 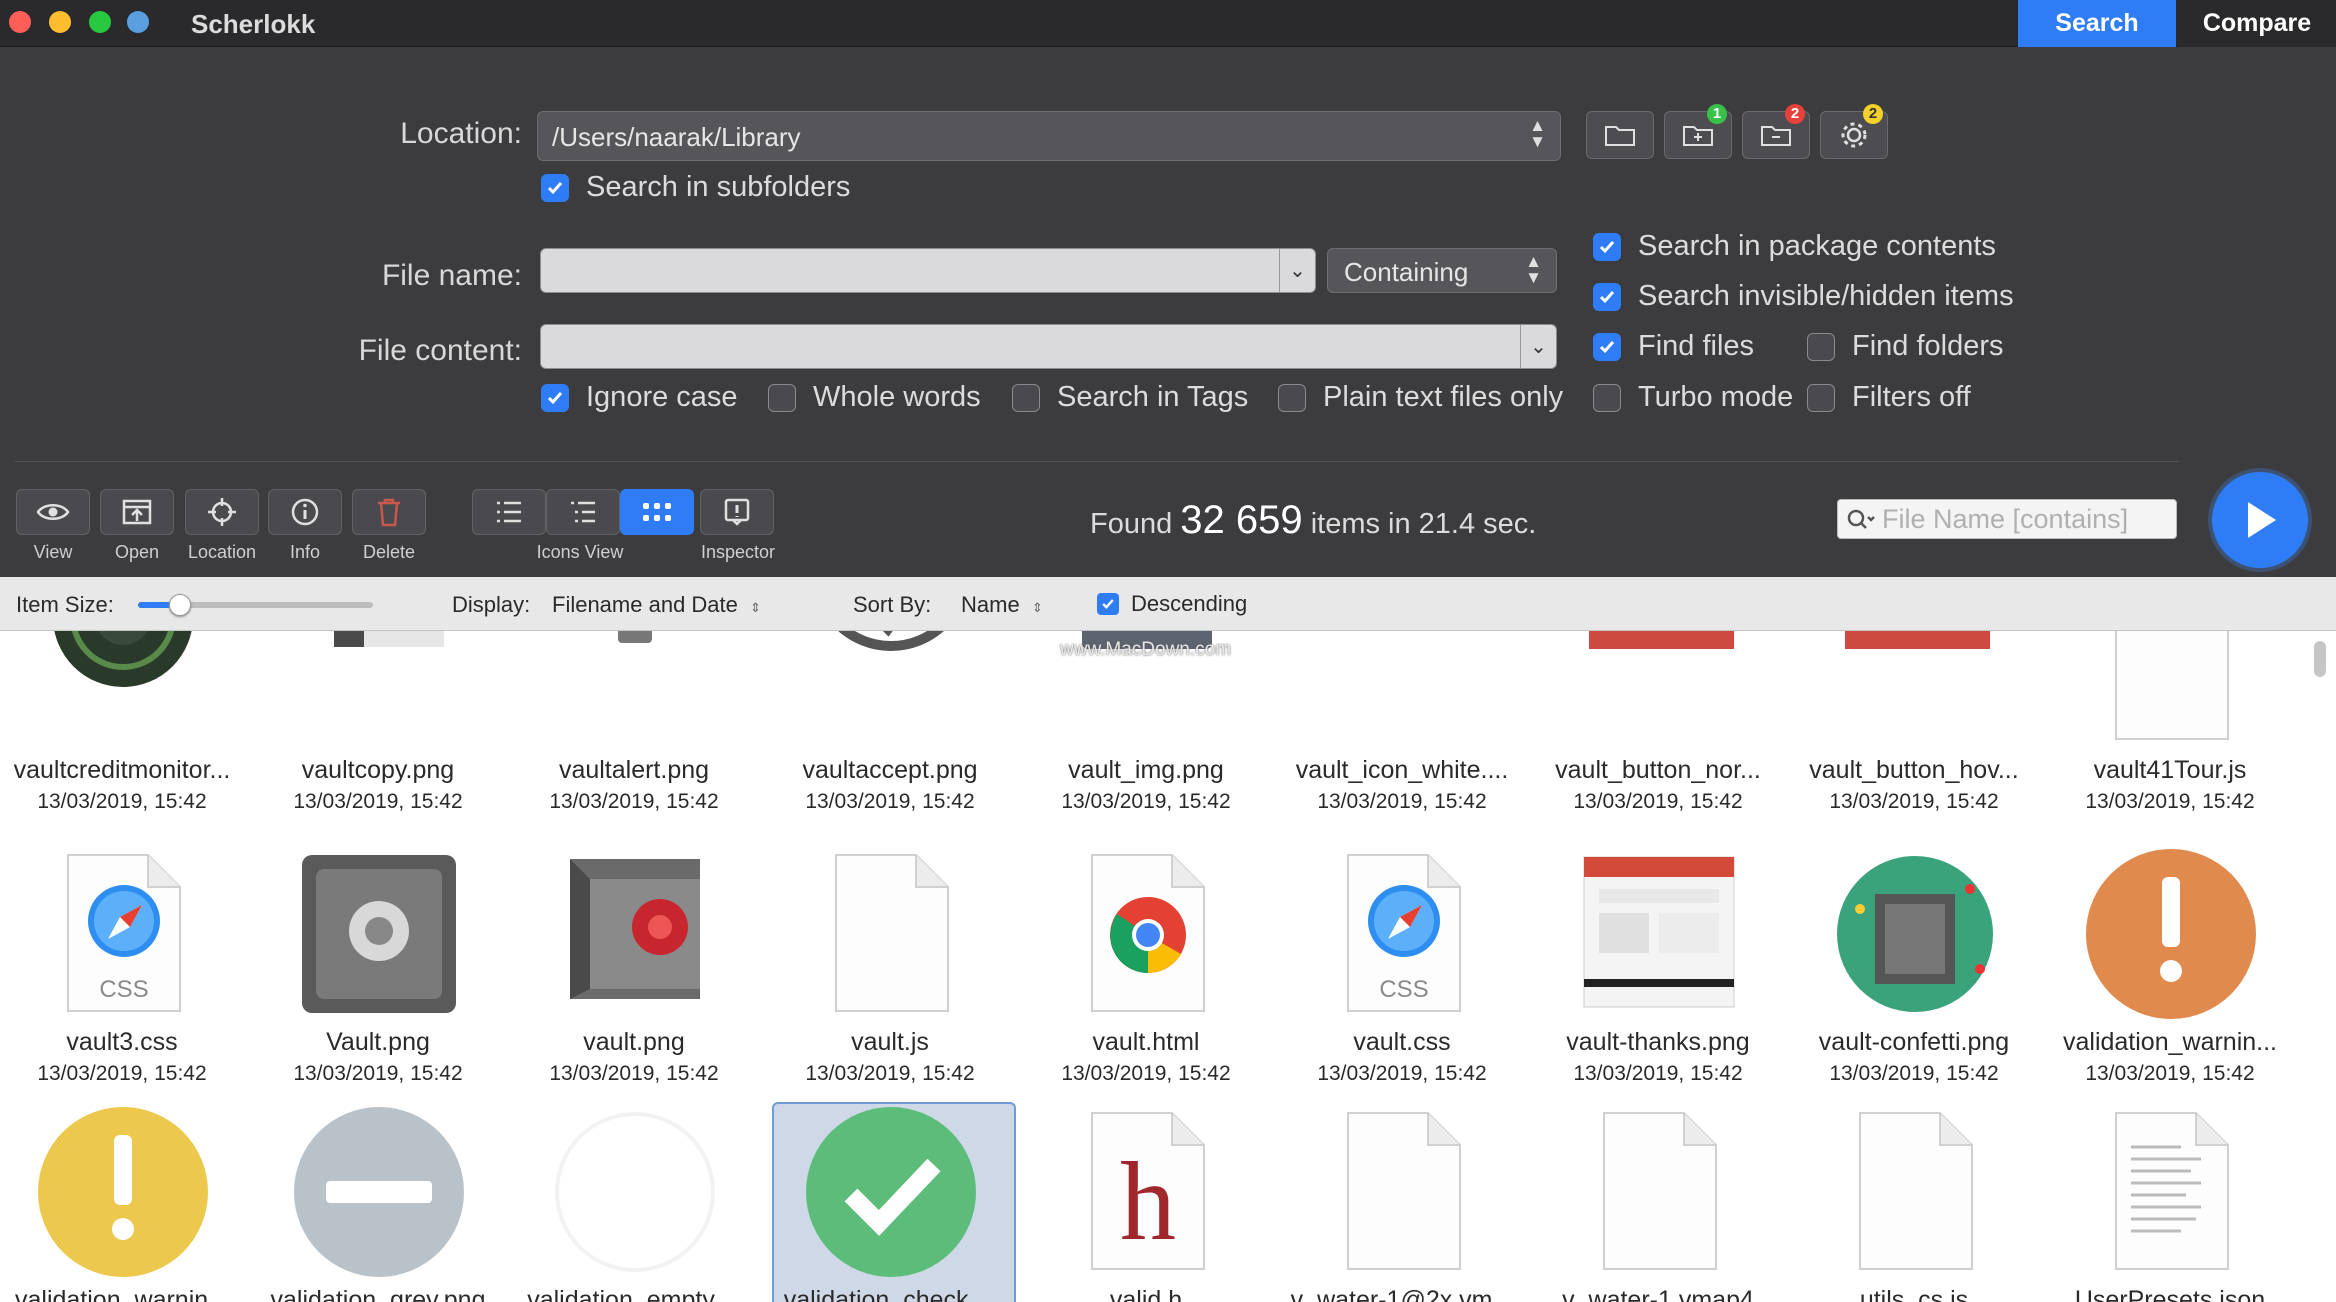 I want to click on sort-select: Name ⇕, so click(x=1002, y=605).